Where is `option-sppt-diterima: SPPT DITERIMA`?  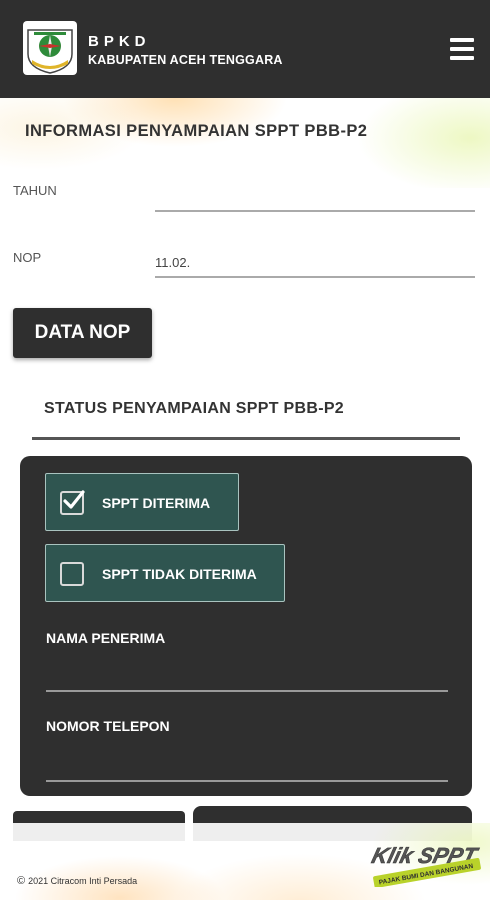 option-sppt-diterima: SPPT DITERIMA is located at coordinates (142, 502).